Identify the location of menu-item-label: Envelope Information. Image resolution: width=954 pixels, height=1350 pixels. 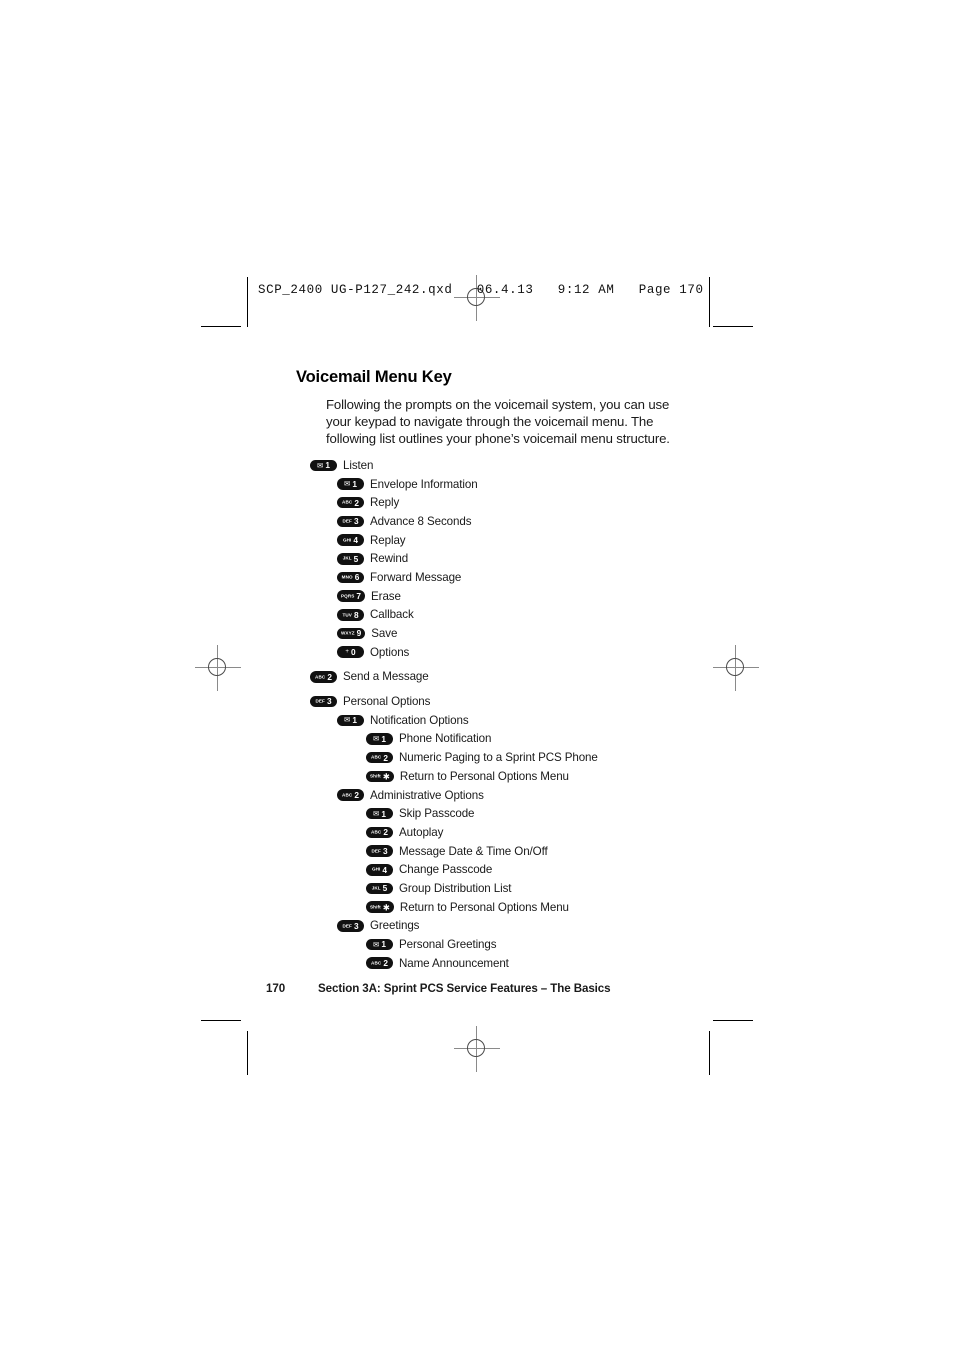
(424, 484).